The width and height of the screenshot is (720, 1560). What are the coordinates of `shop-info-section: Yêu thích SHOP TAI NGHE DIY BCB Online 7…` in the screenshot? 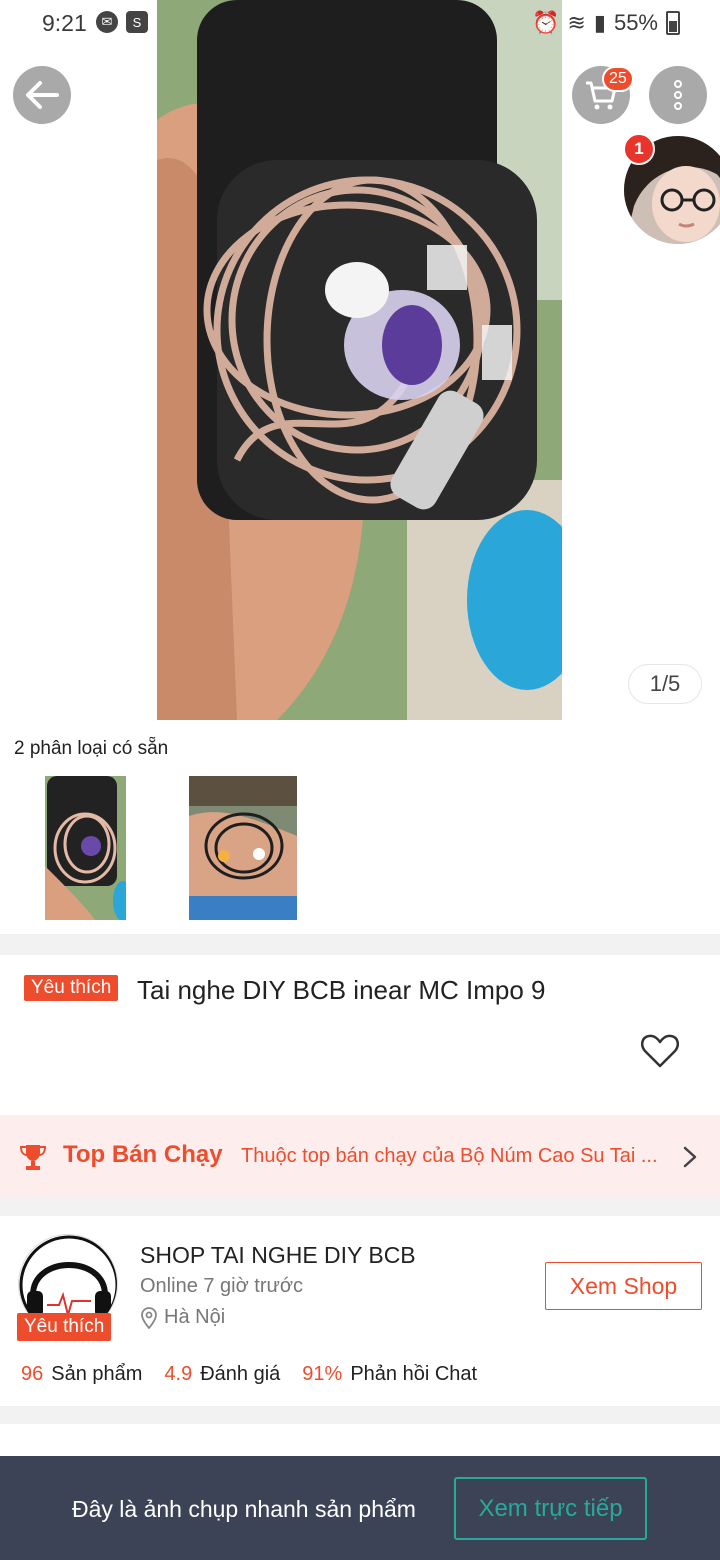 It's located at (360, 1311).